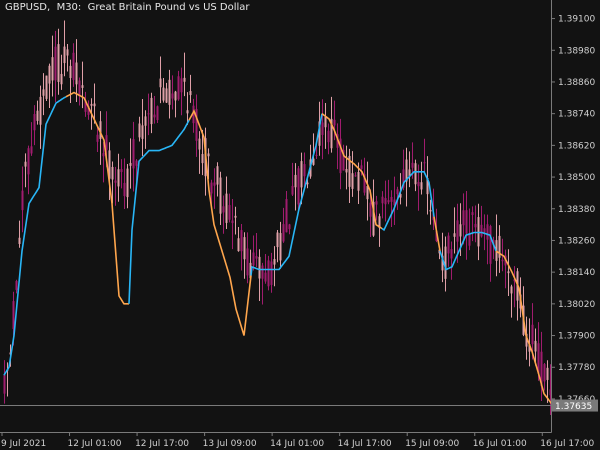 The width and height of the screenshot is (600, 450). I want to click on timeframe-label: M30, so click(67, 7).